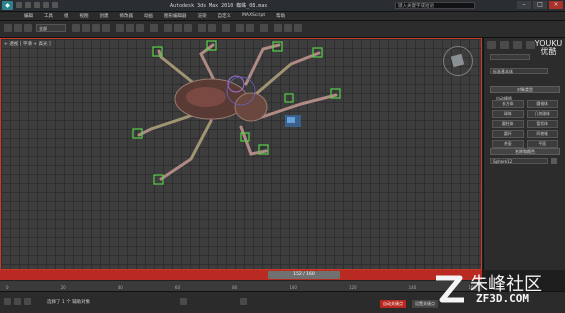 The image size is (565, 313). Describe the element at coordinates (130, 28) in the screenshot. I see `rotate-icon` at that location.